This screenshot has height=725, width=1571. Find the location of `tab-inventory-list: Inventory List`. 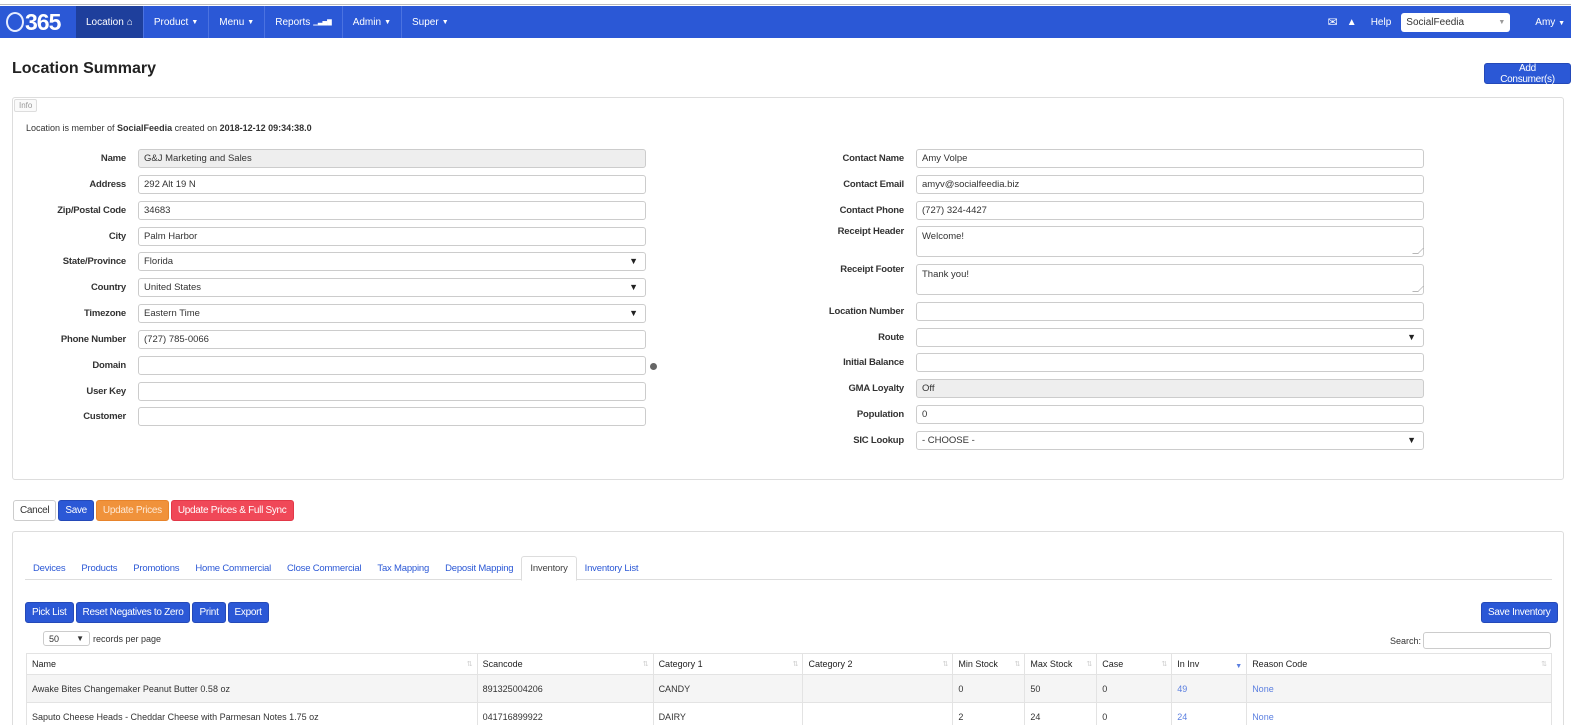

tab-inventory-list: Inventory List is located at coordinates (612, 568).